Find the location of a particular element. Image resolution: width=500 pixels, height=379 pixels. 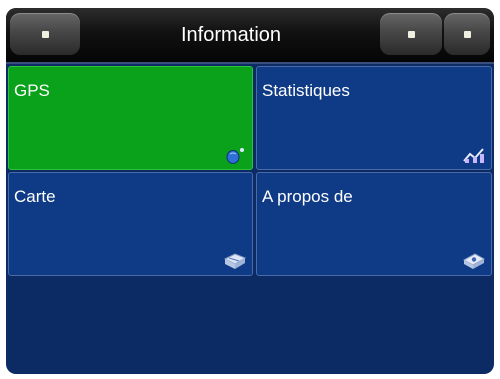

satellite-icon is located at coordinates (235, 156).